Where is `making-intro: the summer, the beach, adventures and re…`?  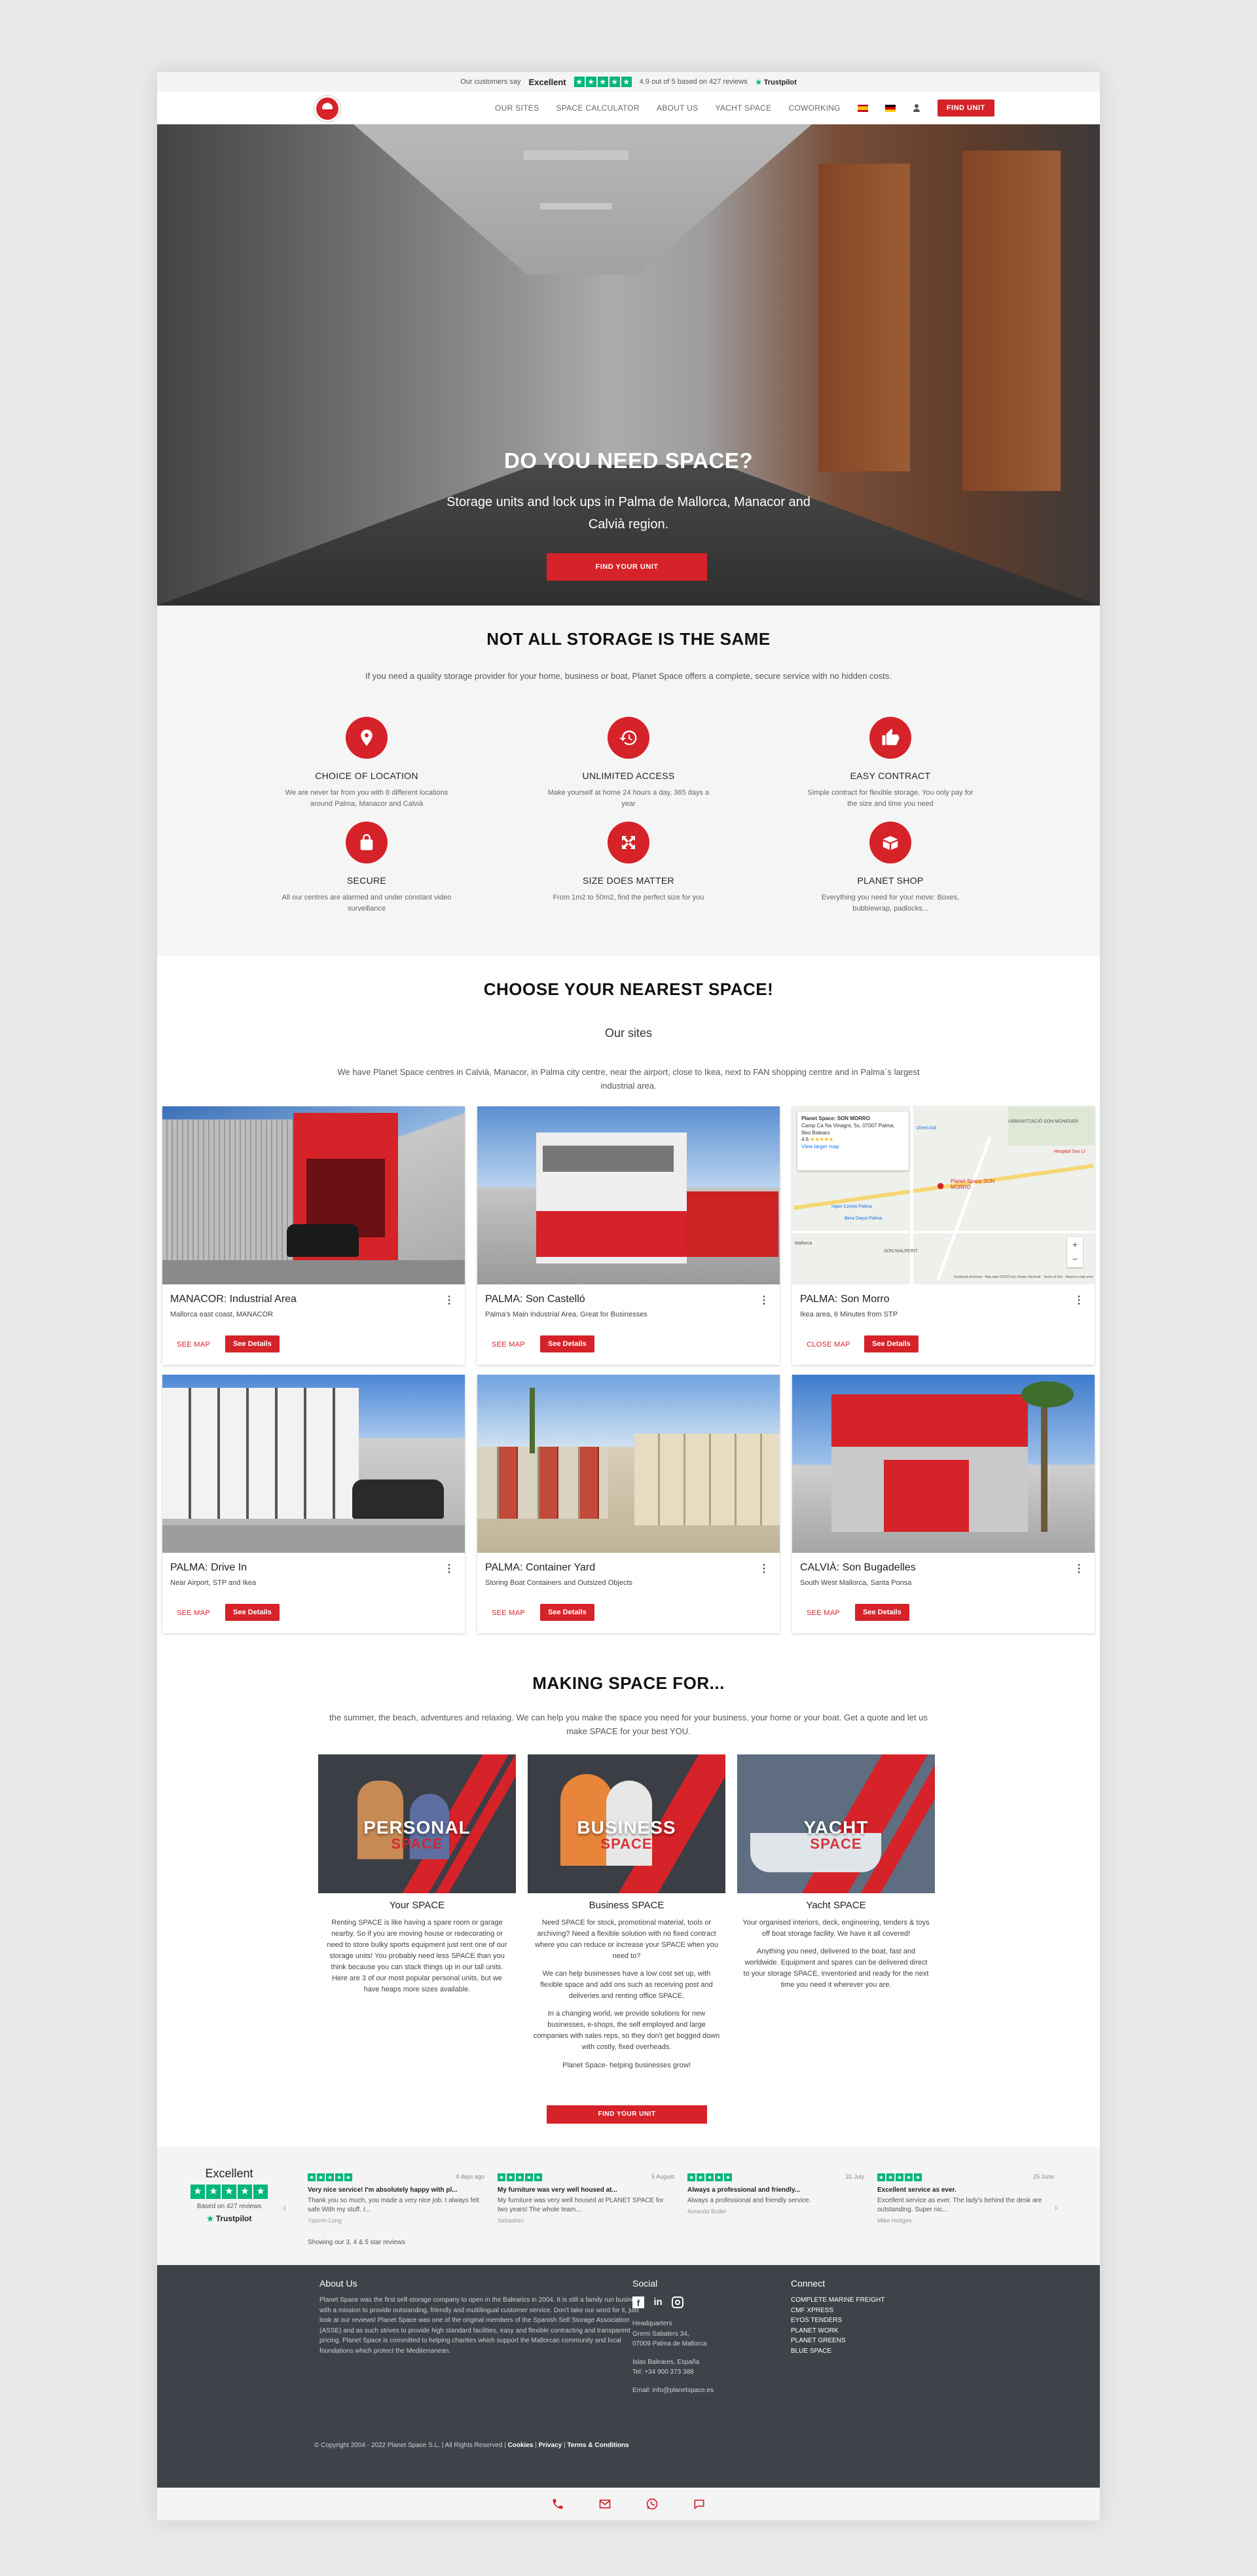 making-intro: the summer, the beach, adventures and re… is located at coordinates (628, 1724).